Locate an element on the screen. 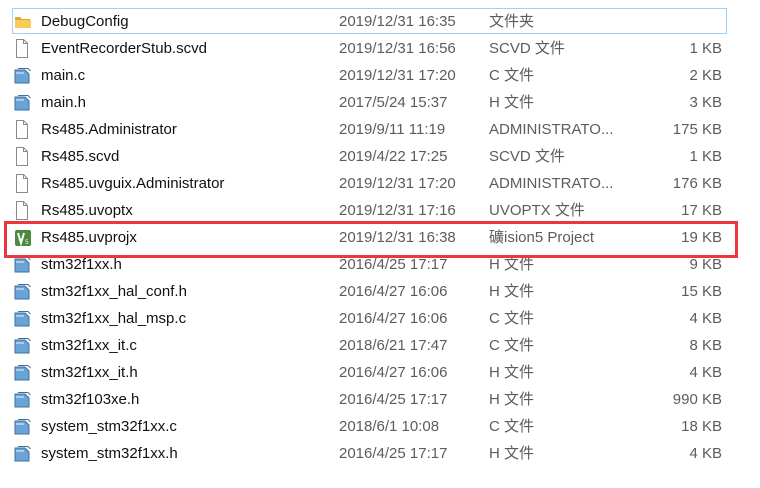 The image size is (760, 488). file-name: stm32f1xx.h is located at coordinates (81, 264).